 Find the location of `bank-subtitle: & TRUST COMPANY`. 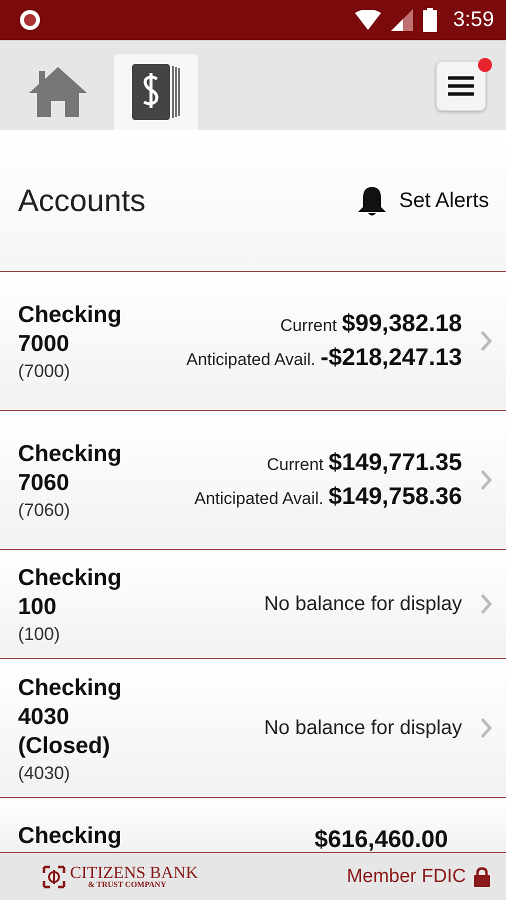

bank-subtitle: & TRUST COMPANY is located at coordinates (127, 885).